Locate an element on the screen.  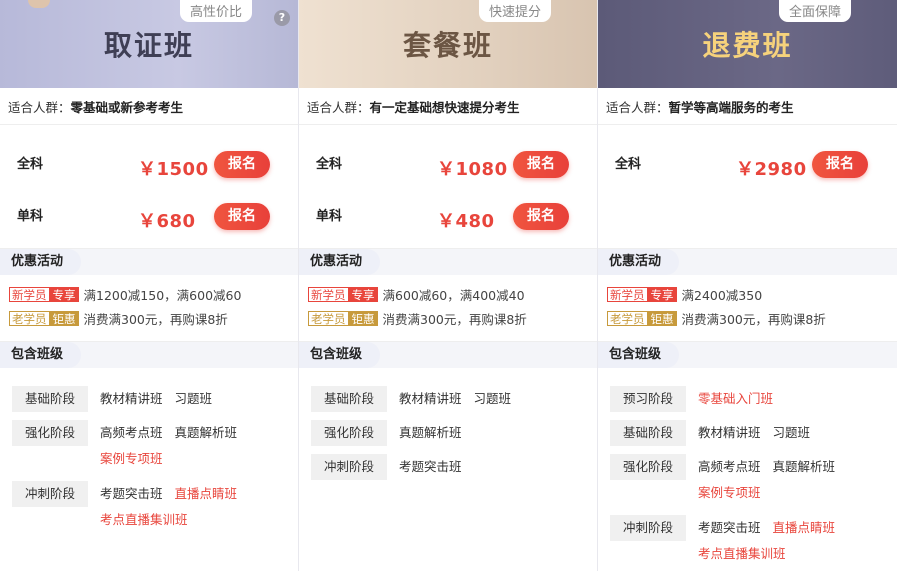
price-list: 全科 ￥1500 报名 单科 ￥680 报名 is located at coordinates (149, 186).